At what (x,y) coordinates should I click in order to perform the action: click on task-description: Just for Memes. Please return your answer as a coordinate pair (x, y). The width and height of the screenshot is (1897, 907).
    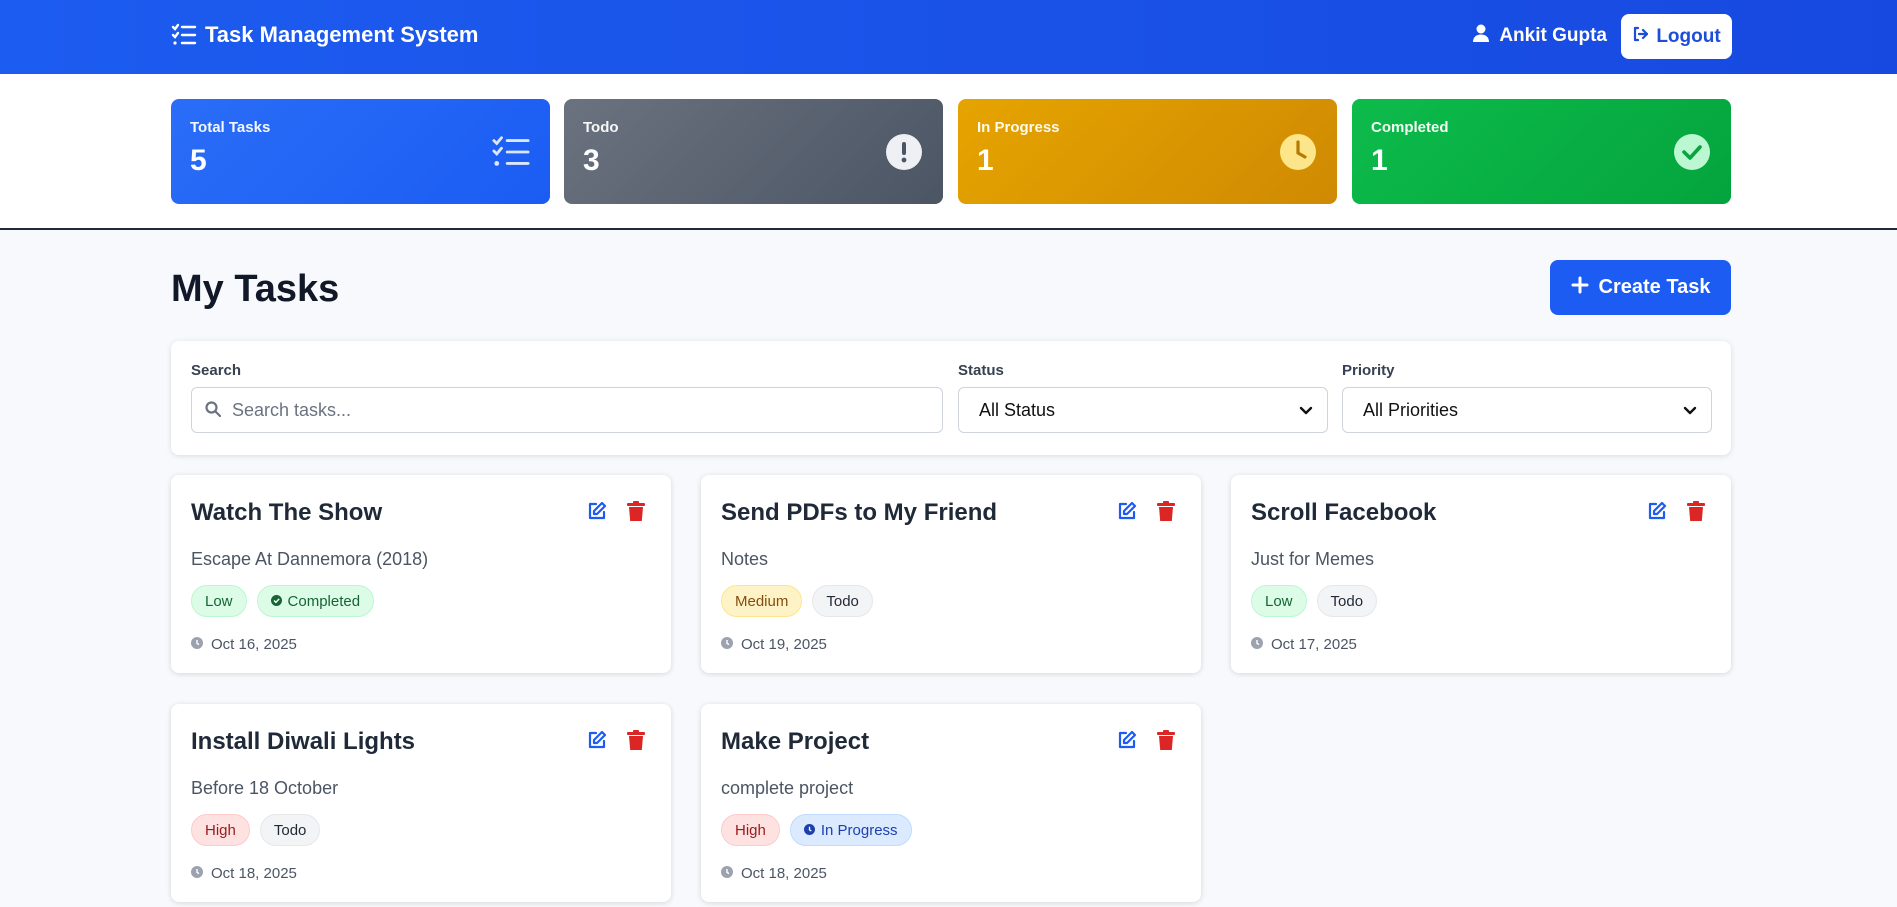
    Looking at the image, I should click on (1313, 559).